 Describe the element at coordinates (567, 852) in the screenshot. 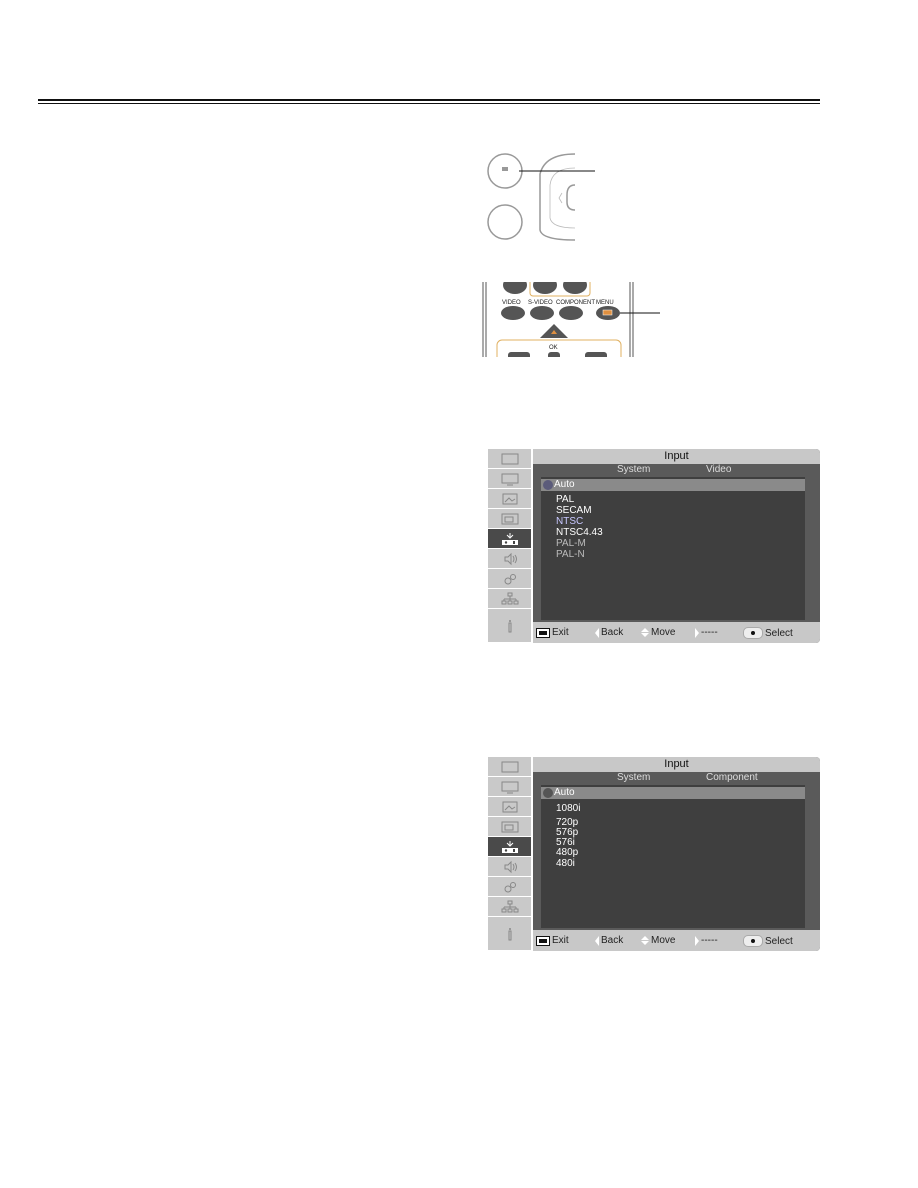

I see `option-item: 480p` at that location.